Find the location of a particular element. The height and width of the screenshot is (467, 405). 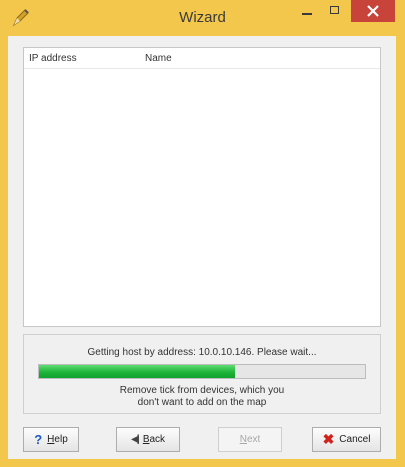

cancel-button: ✖ Cancel is located at coordinates (346, 439).